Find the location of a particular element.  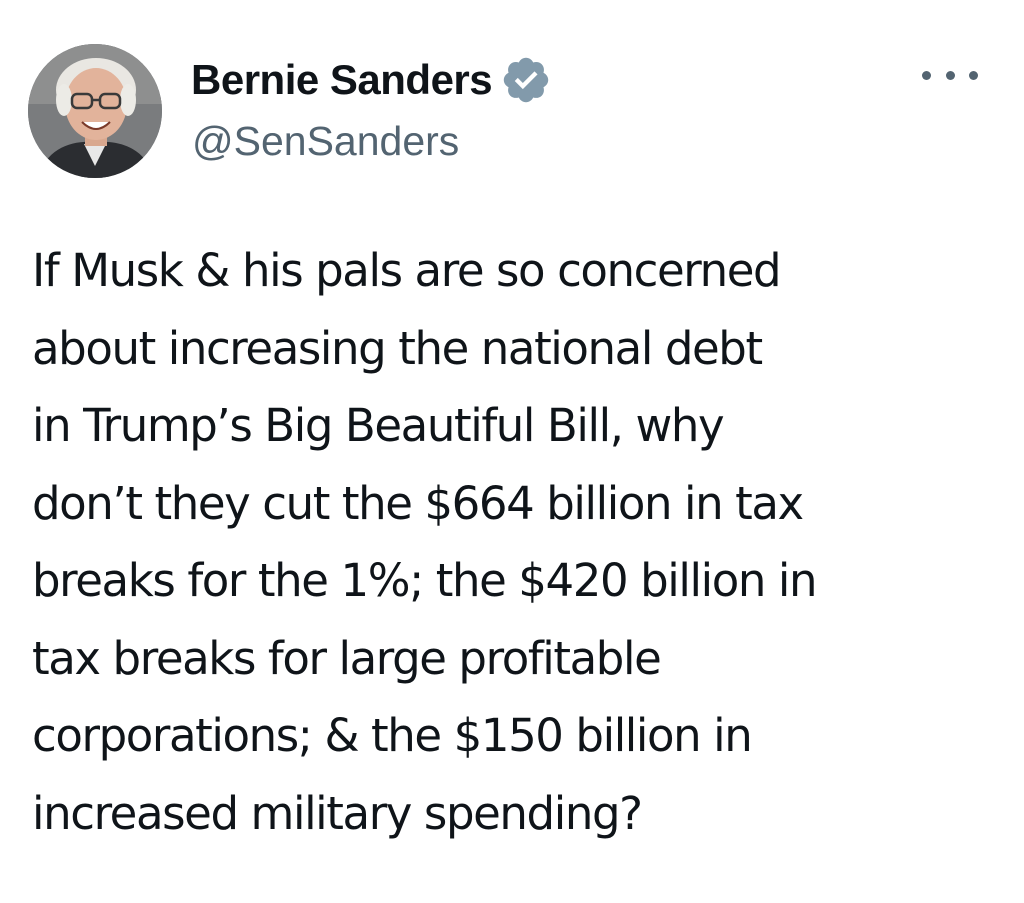

avatar-image is located at coordinates (95, 111).